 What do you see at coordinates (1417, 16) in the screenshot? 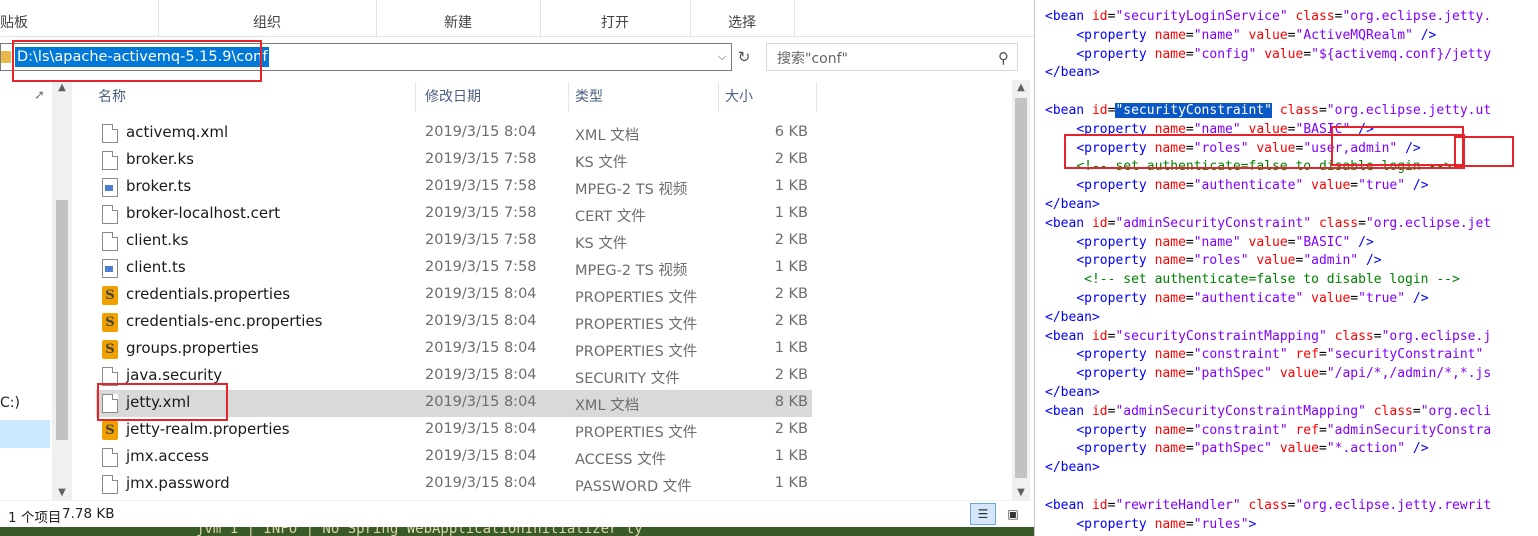
I see `code-token: "org.eclipse.jetty.` at bounding box center [1417, 16].